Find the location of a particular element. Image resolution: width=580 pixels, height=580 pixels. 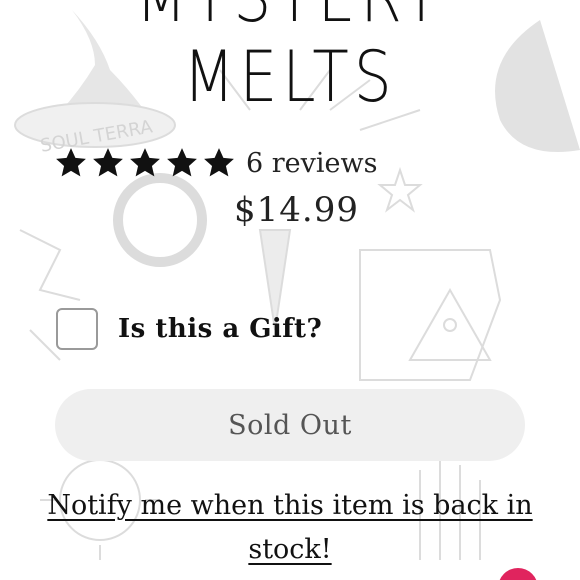

gift-label: Is this a Gift? is located at coordinates (220, 329).